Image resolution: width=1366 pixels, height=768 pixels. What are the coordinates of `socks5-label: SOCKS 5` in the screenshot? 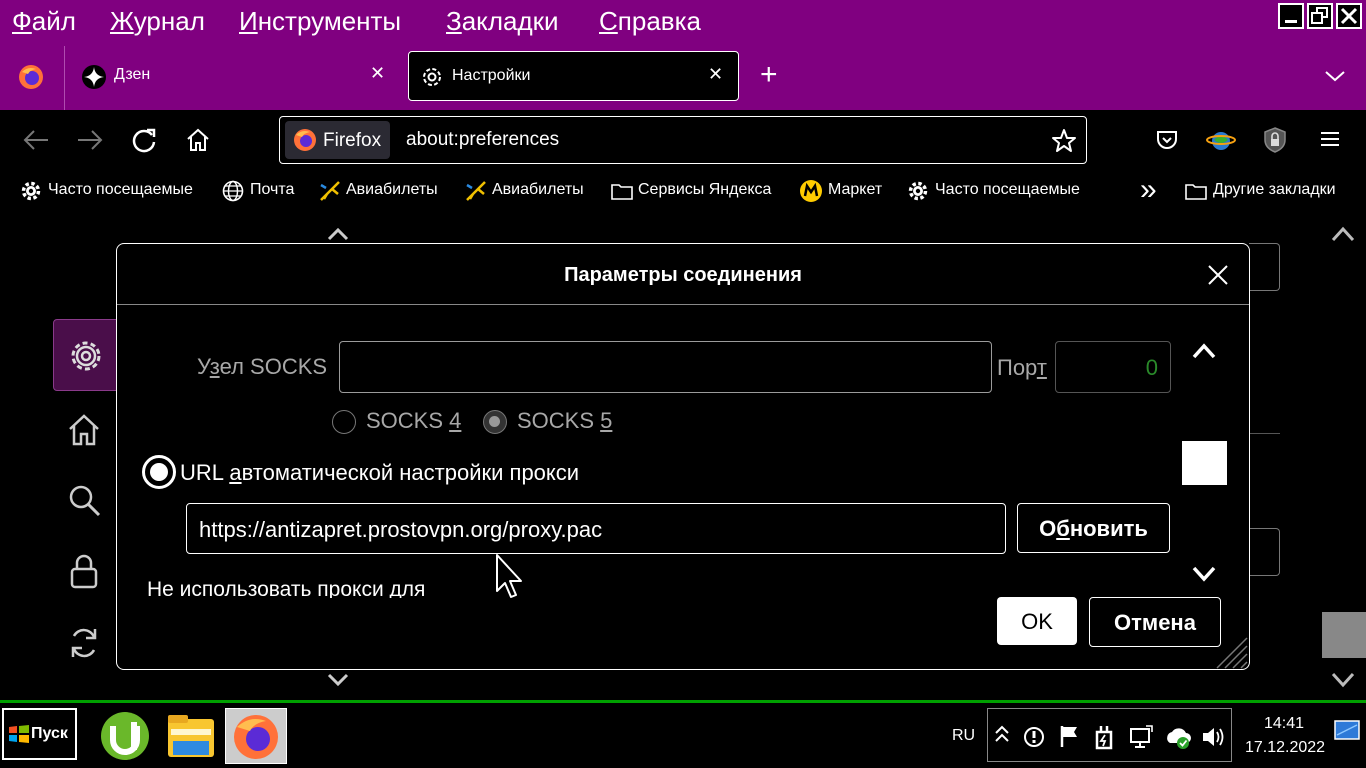 It's located at (565, 420).